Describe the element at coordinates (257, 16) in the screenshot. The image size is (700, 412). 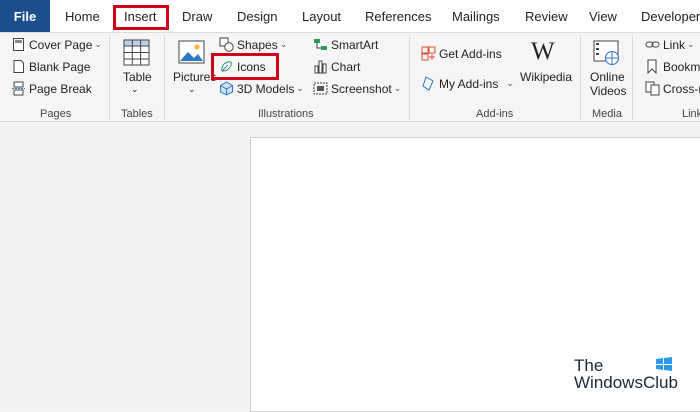
I see `tab-design: Design` at that location.